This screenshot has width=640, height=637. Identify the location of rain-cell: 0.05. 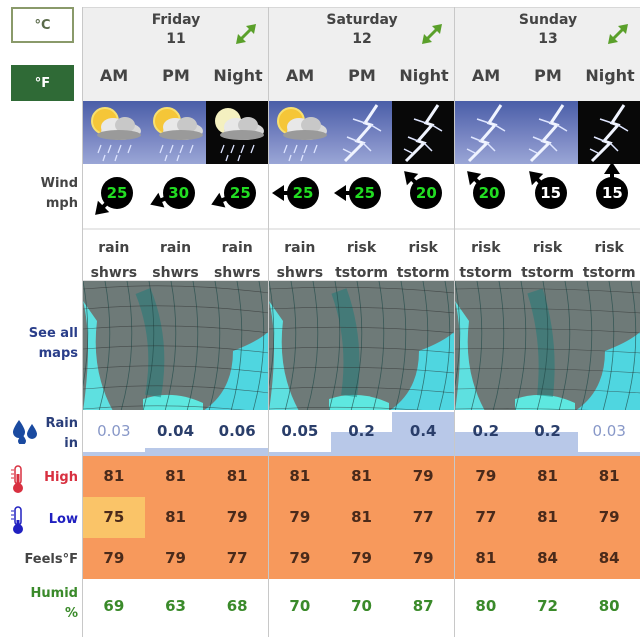
(300, 433).